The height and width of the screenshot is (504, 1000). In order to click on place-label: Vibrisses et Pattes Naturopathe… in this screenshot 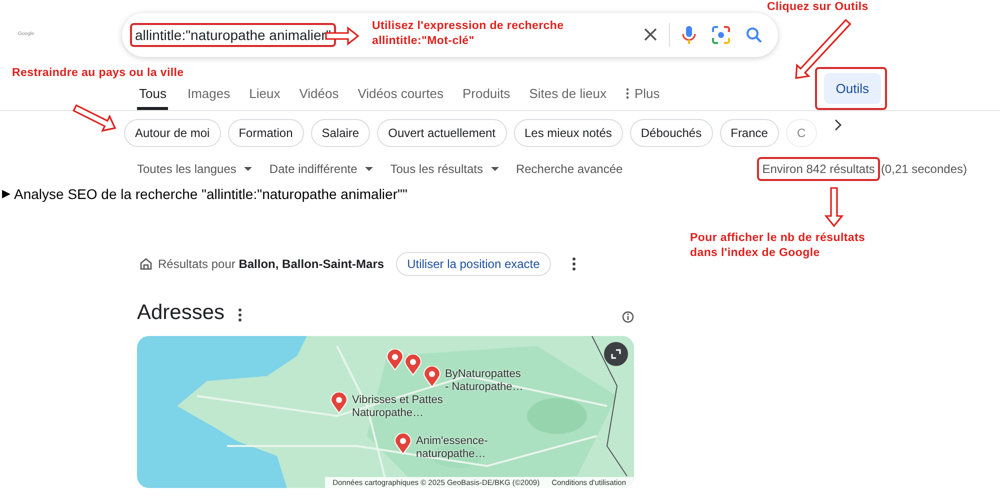, I will do `click(397, 407)`.